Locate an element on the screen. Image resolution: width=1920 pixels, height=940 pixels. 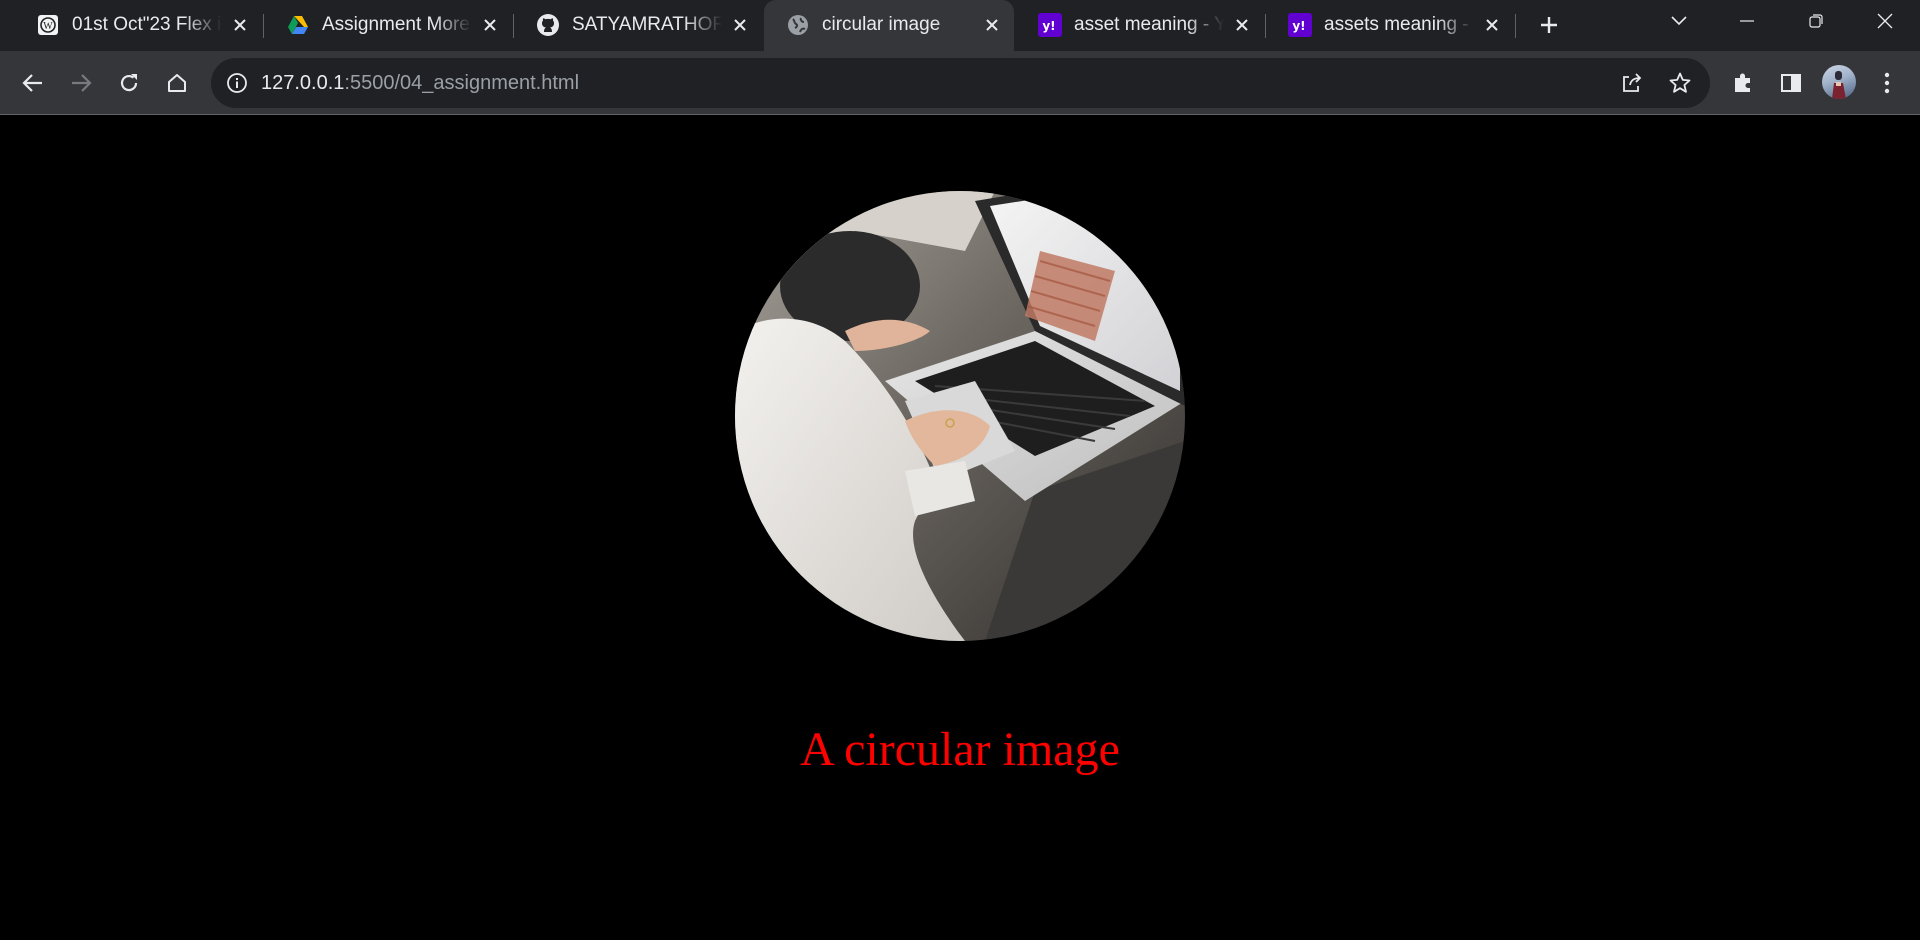
arrow-right-icon is located at coordinates (82, 83).